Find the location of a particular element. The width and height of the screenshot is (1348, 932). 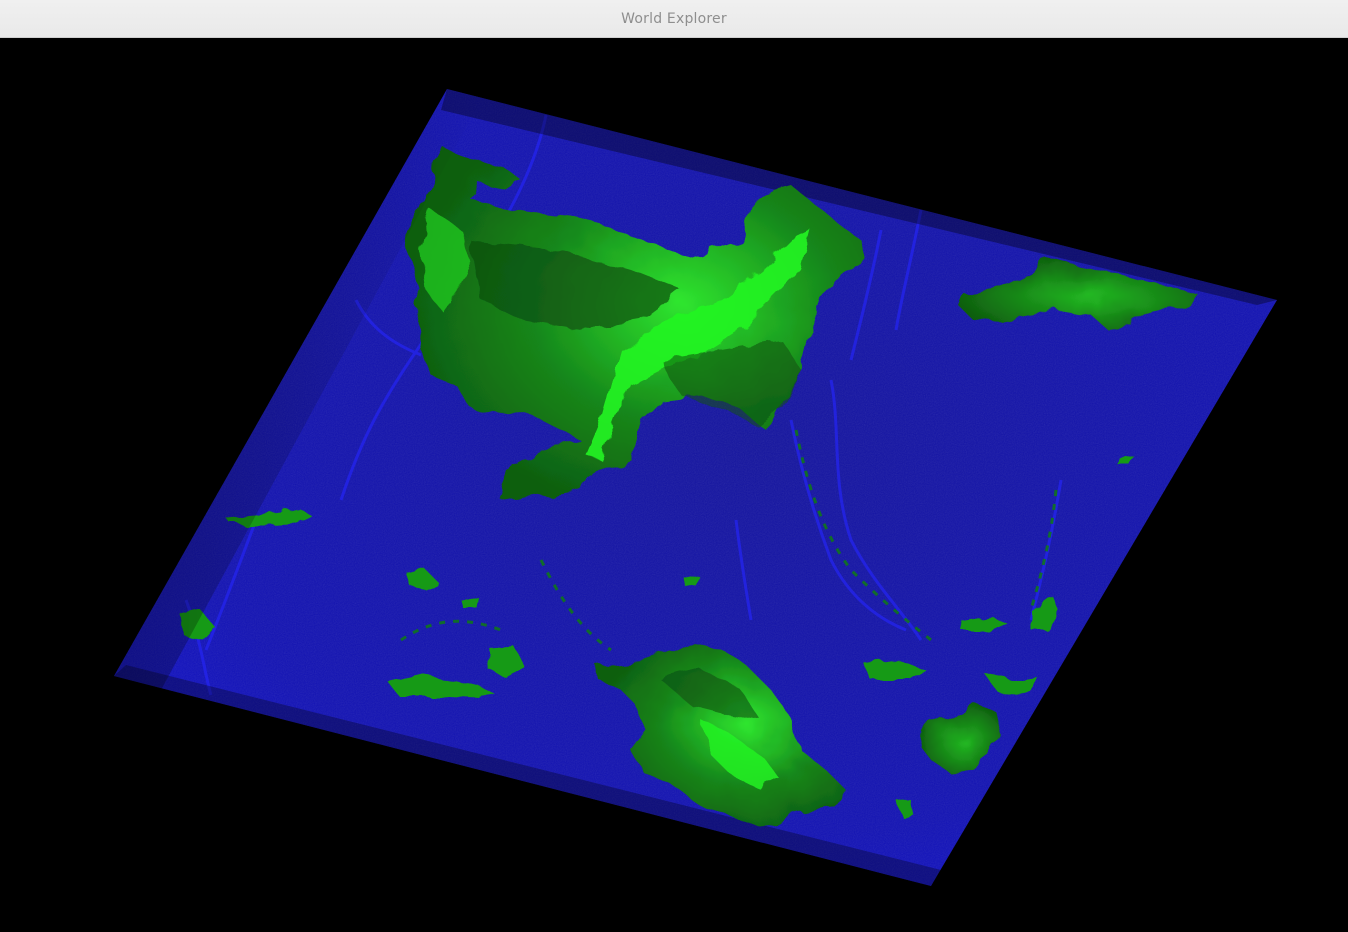

window-title: World Explorer is located at coordinates (674, 18).